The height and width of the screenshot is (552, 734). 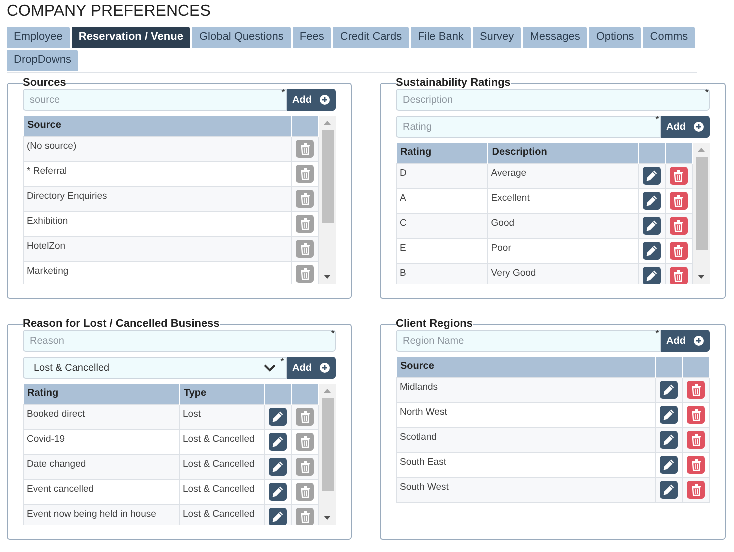 What do you see at coordinates (158, 173) in the screenshot?
I see `table-cell: * Referral` at bounding box center [158, 173].